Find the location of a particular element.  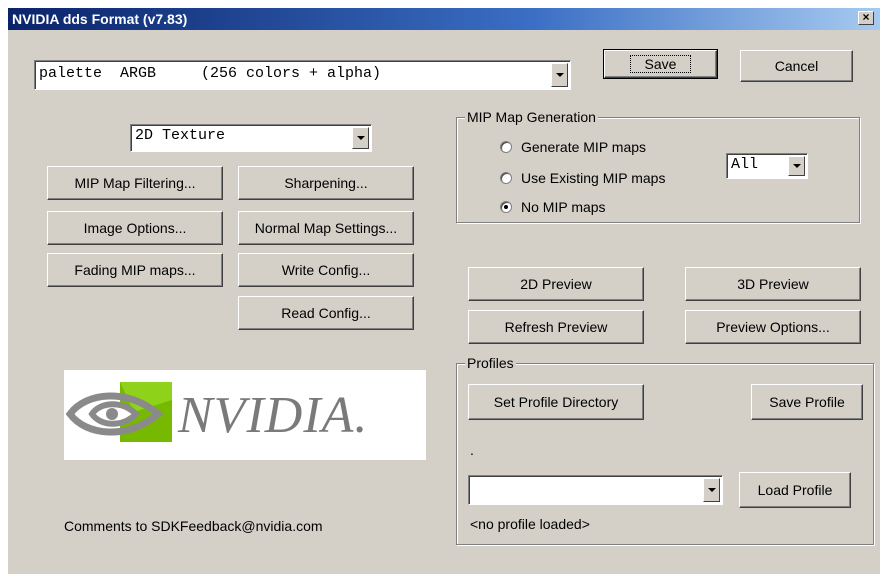

load-profile-button: Load Profile is located at coordinates (795, 490).